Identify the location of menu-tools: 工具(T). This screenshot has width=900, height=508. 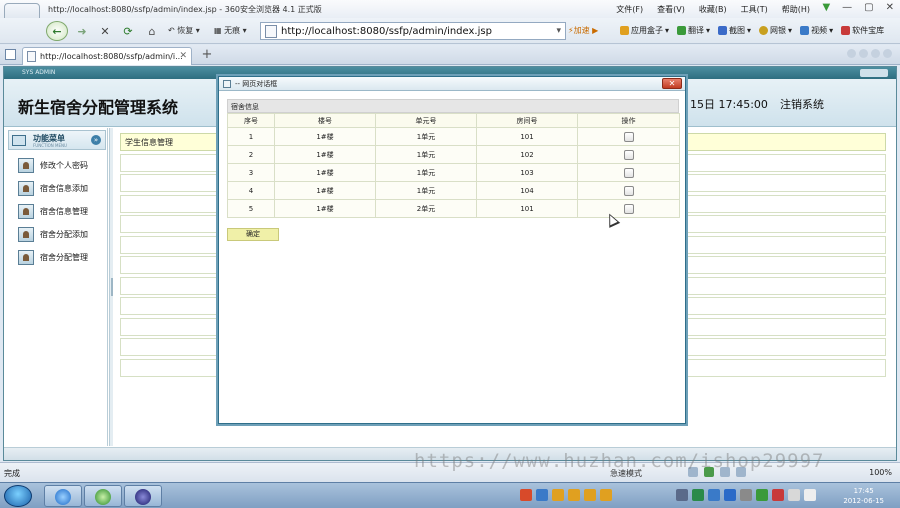
(754, 9).